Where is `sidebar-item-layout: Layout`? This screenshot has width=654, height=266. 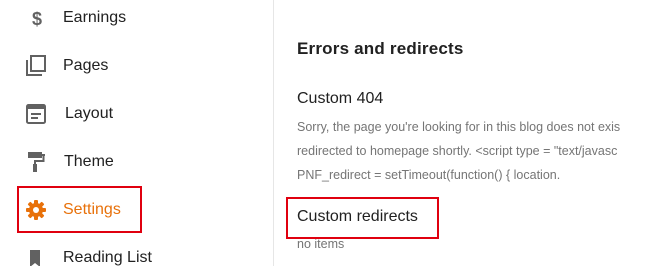 sidebar-item-layout: Layout is located at coordinates (136, 114).